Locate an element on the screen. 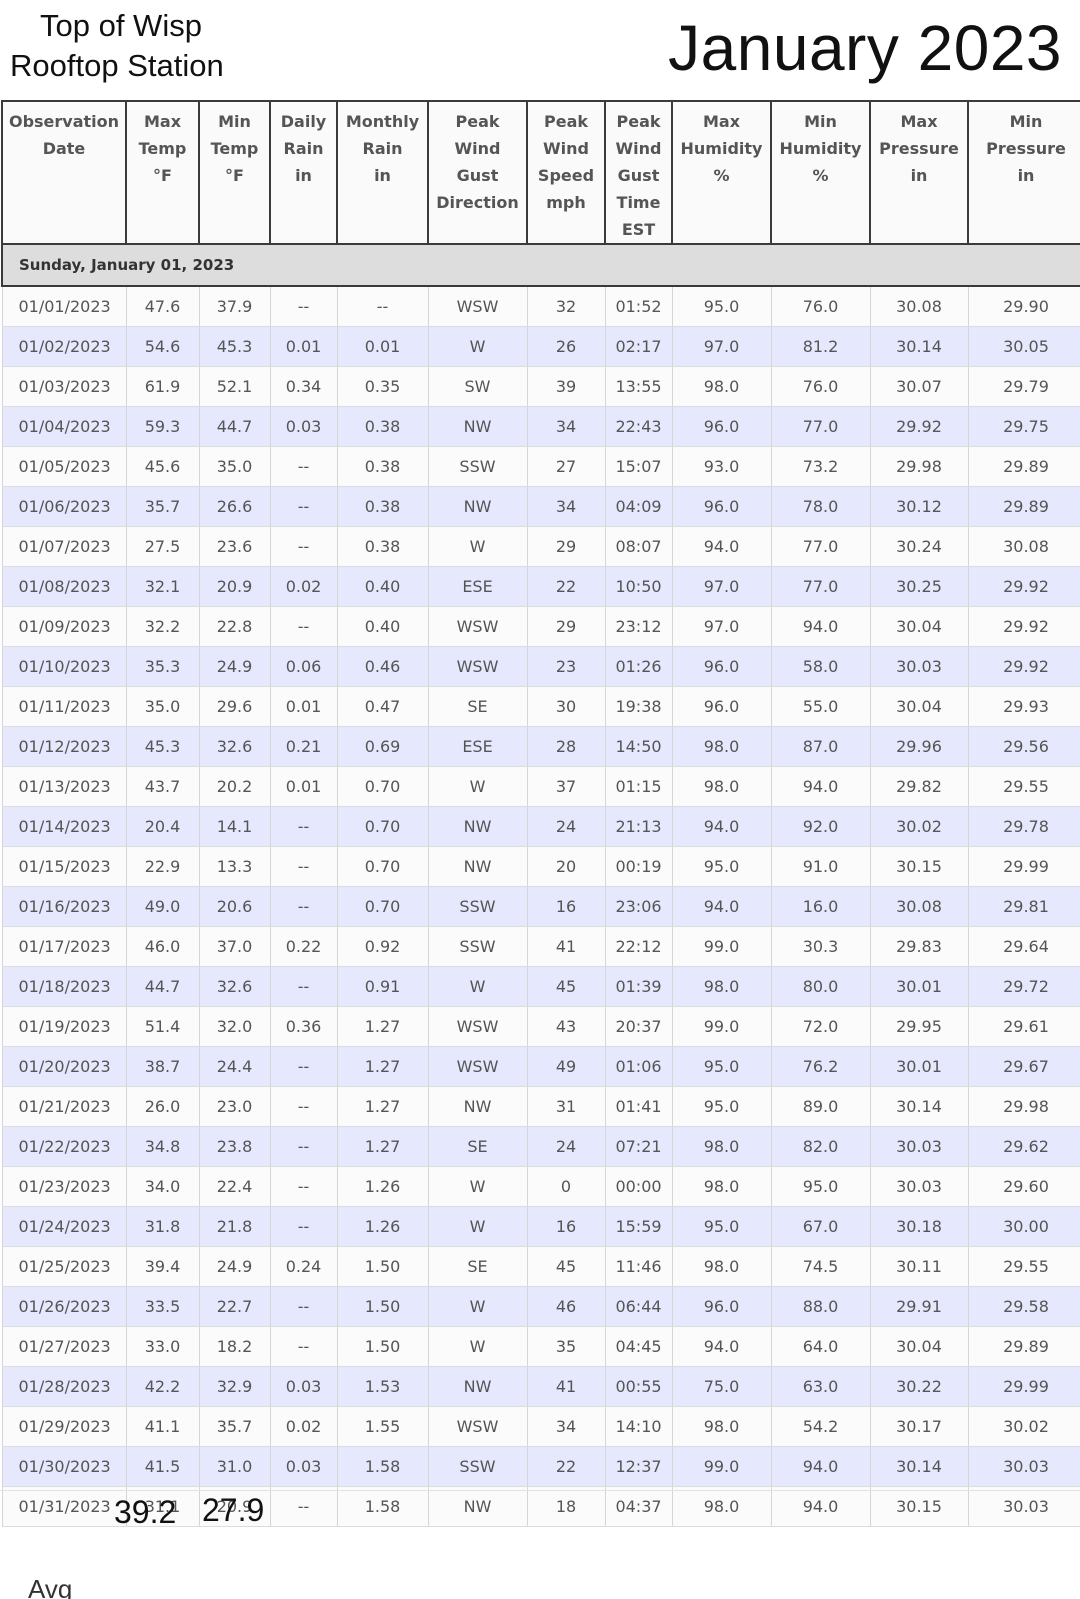 Image resolution: width=1080 pixels, height=1599 pixels. table-cell: 52.1 is located at coordinates (234, 386).